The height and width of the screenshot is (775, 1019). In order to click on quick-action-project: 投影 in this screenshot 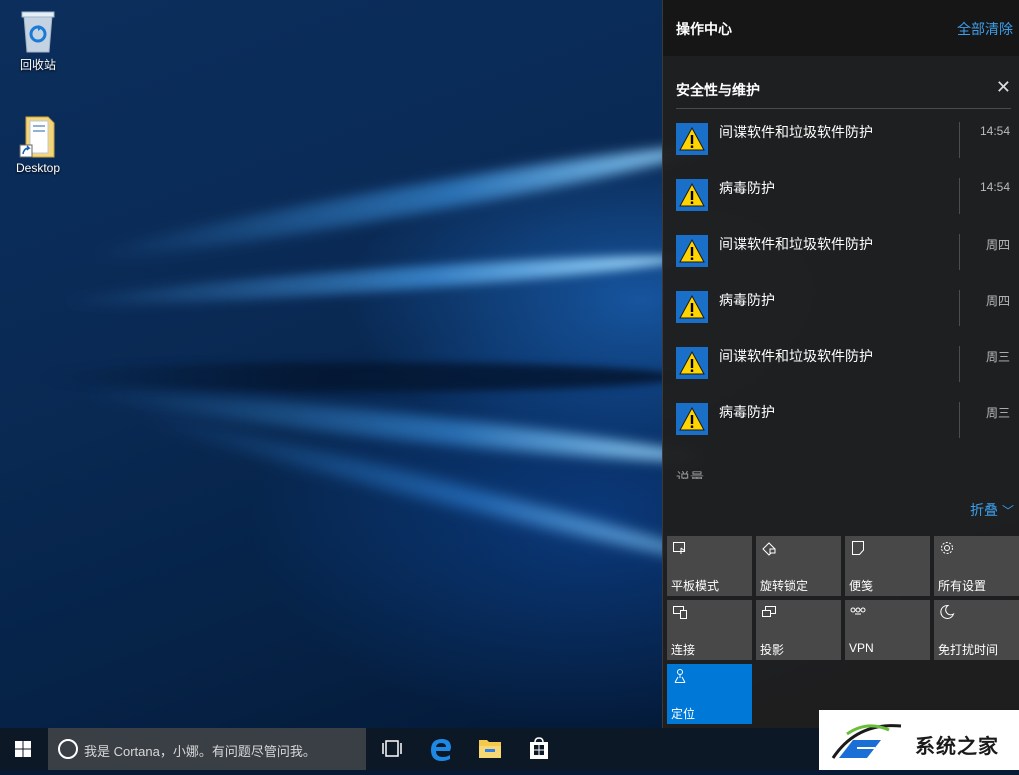, I will do `click(798, 630)`.